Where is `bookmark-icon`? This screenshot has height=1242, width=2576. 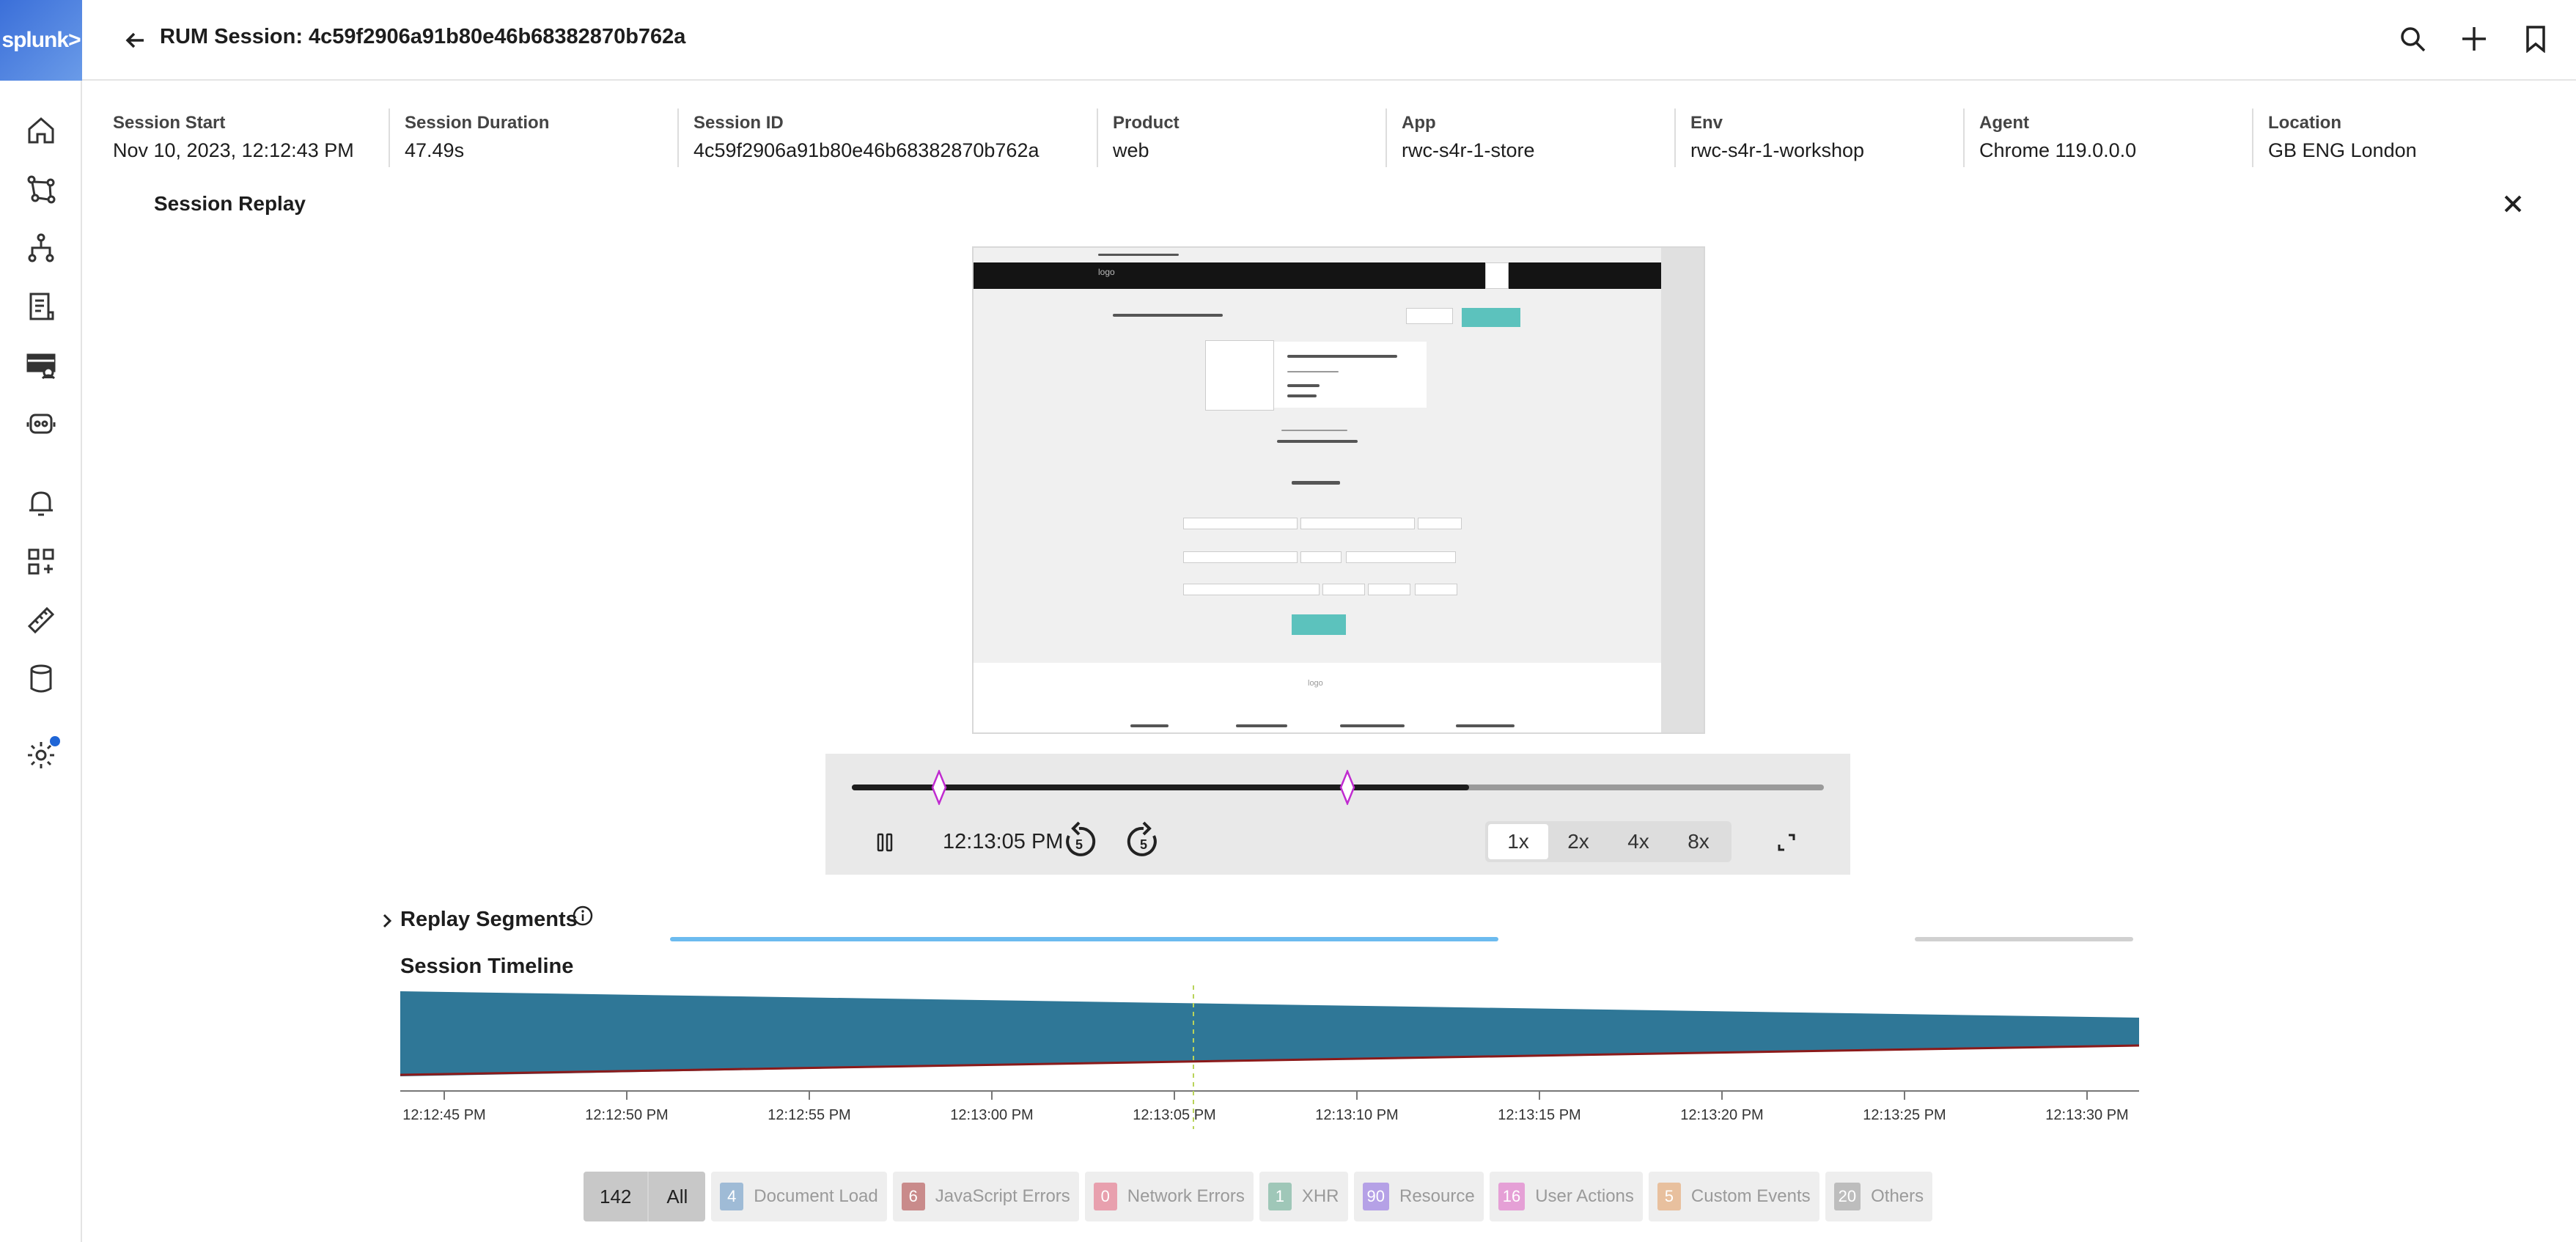 bookmark-icon is located at coordinates (2535, 39).